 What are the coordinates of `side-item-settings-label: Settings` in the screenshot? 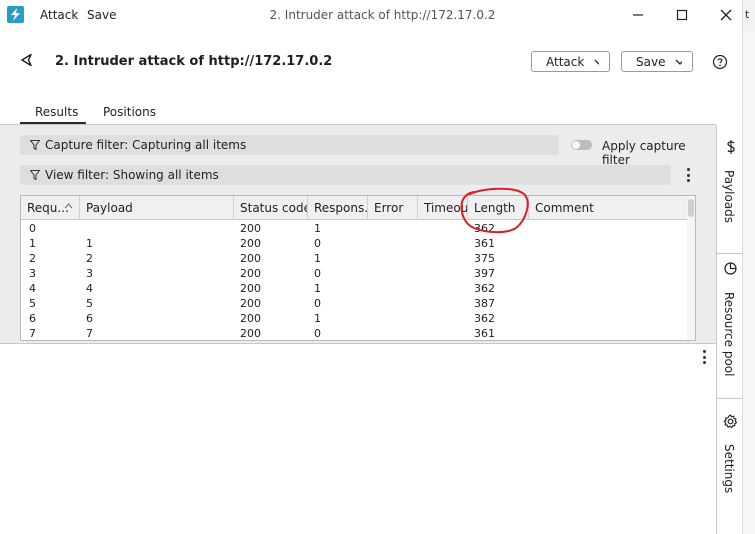 It's located at (729, 469).